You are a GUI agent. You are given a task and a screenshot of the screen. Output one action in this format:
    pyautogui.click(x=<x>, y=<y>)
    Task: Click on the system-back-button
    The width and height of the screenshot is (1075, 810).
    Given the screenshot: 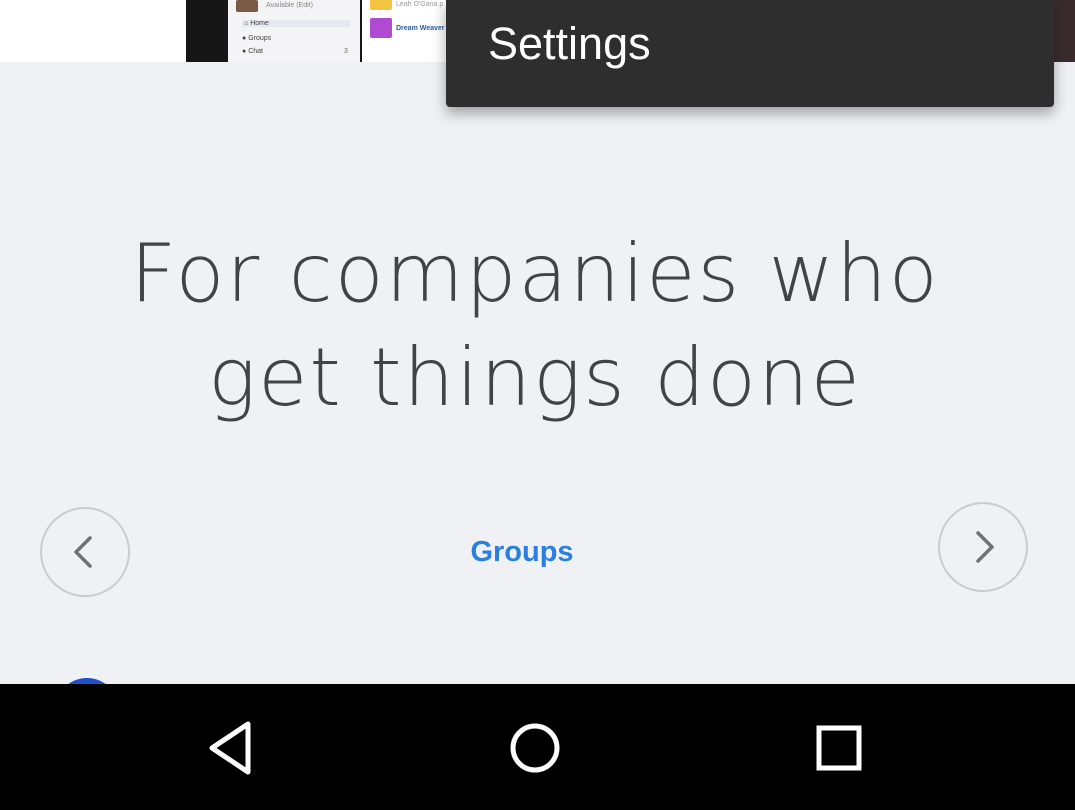 What is the action you would take?
    pyautogui.click(x=232, y=748)
    